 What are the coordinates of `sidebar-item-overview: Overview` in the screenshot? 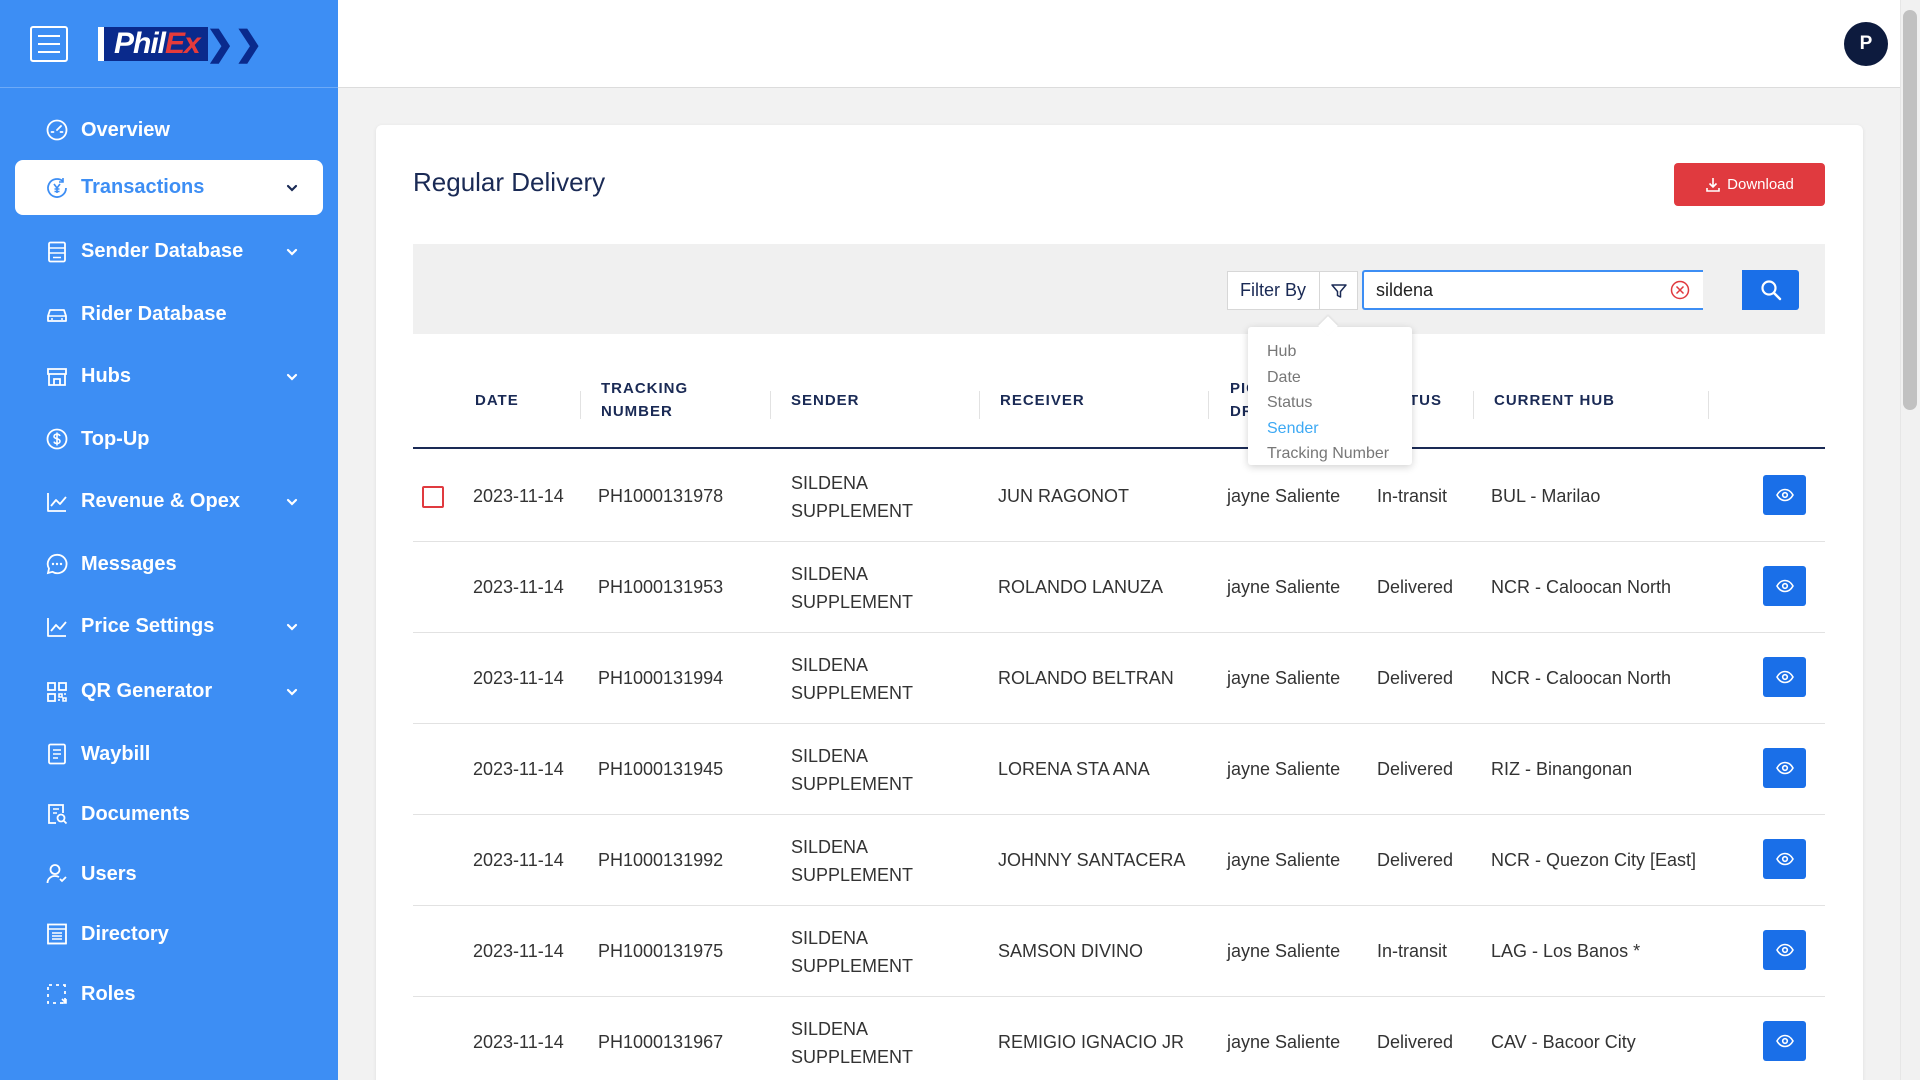 It's located at (169, 130).